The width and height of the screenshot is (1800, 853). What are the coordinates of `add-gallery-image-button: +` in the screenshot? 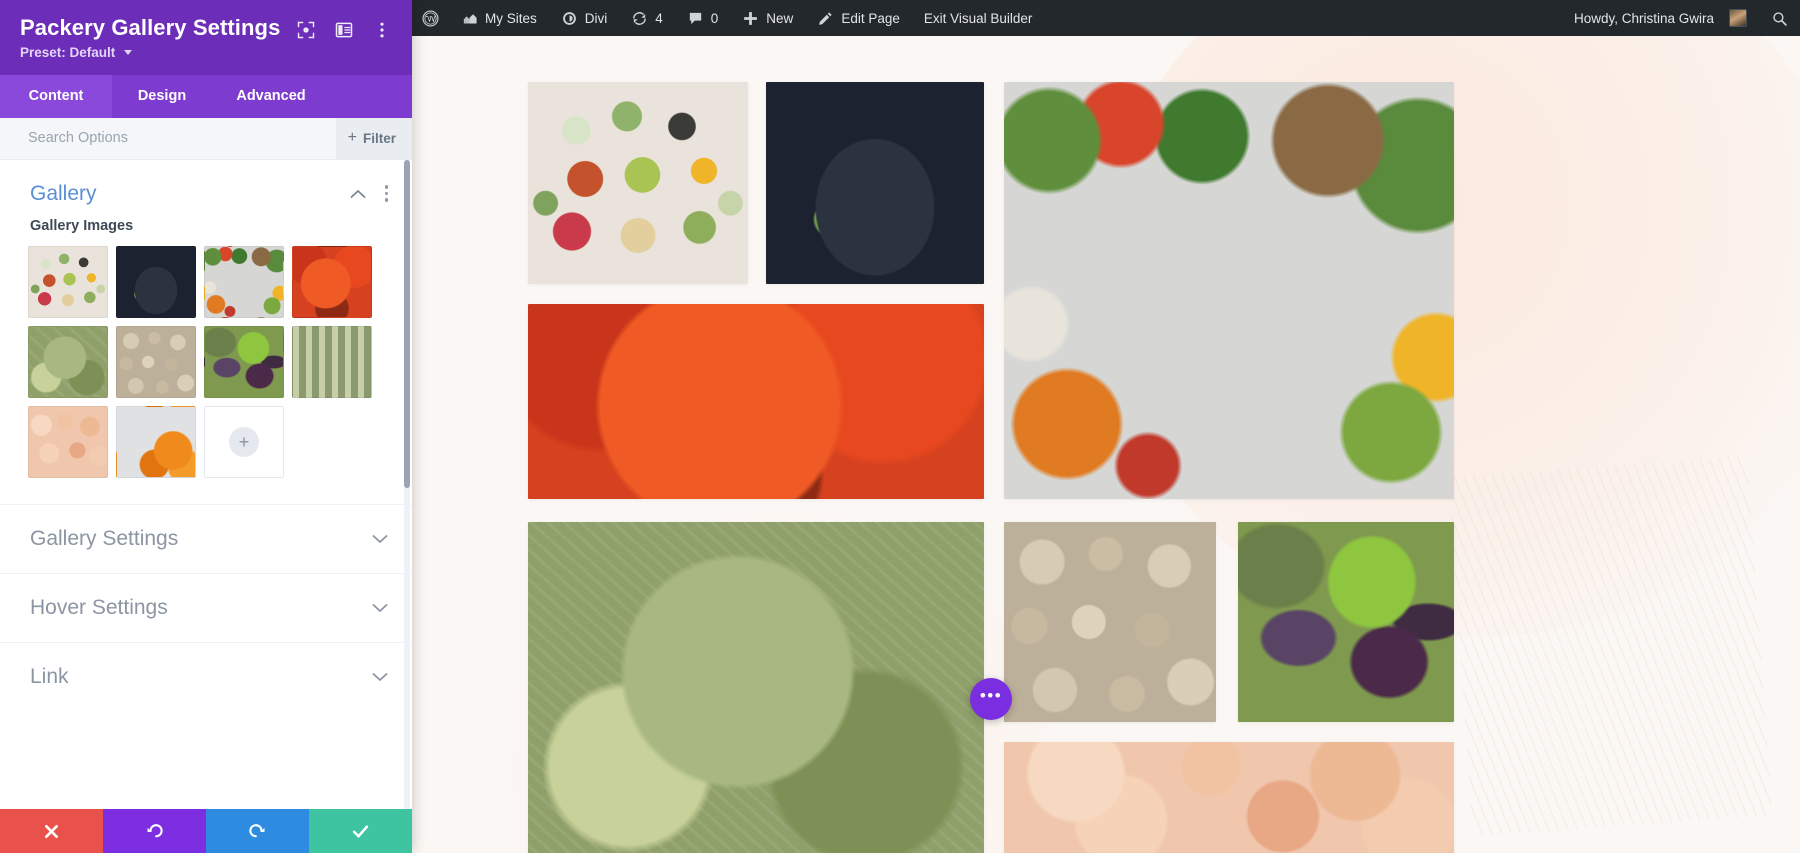 It's located at (244, 441).